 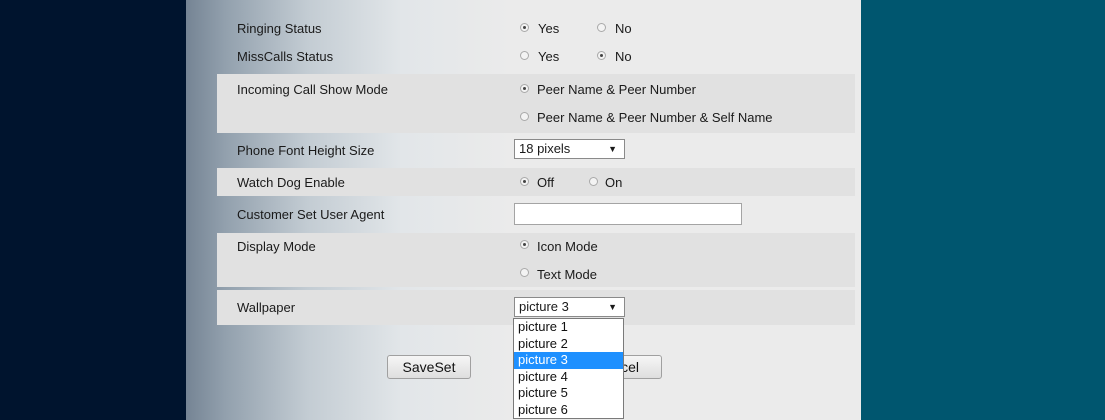 I want to click on wallpaper-option-2: picture 2, so click(x=568, y=344).